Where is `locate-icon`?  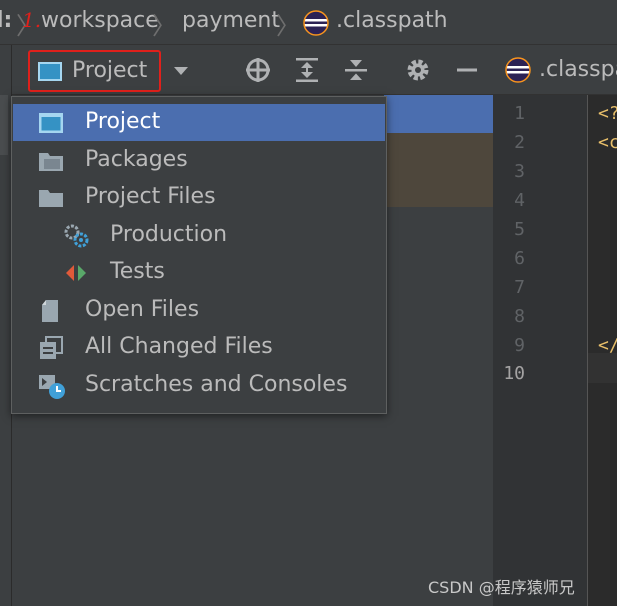 locate-icon is located at coordinates (258, 70).